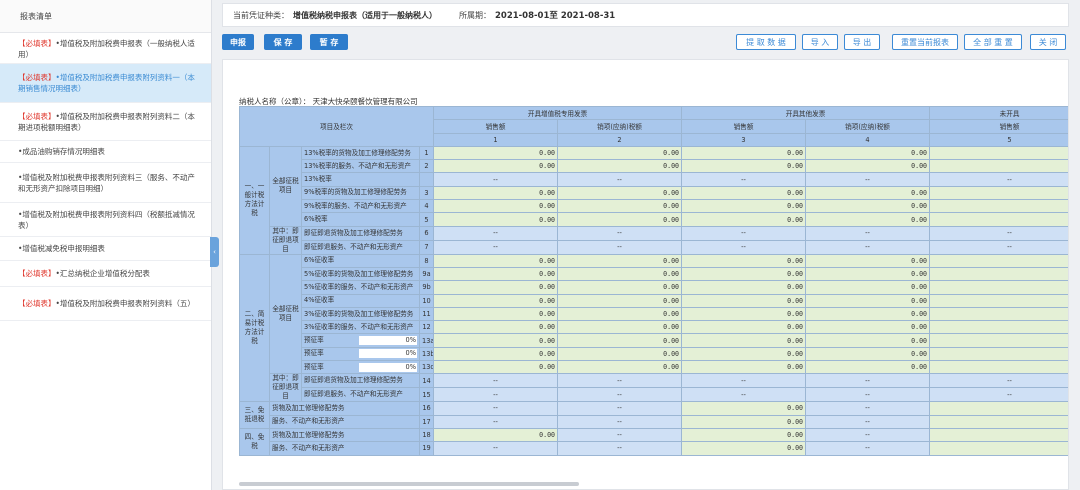 This screenshot has width=1080, height=490. What do you see at coordinates (105, 83) in the screenshot?
I see `sidebar-item: 【必填表】•增值税及附加税费申报表附列资料一（本期销售情况明细表）` at bounding box center [105, 83].